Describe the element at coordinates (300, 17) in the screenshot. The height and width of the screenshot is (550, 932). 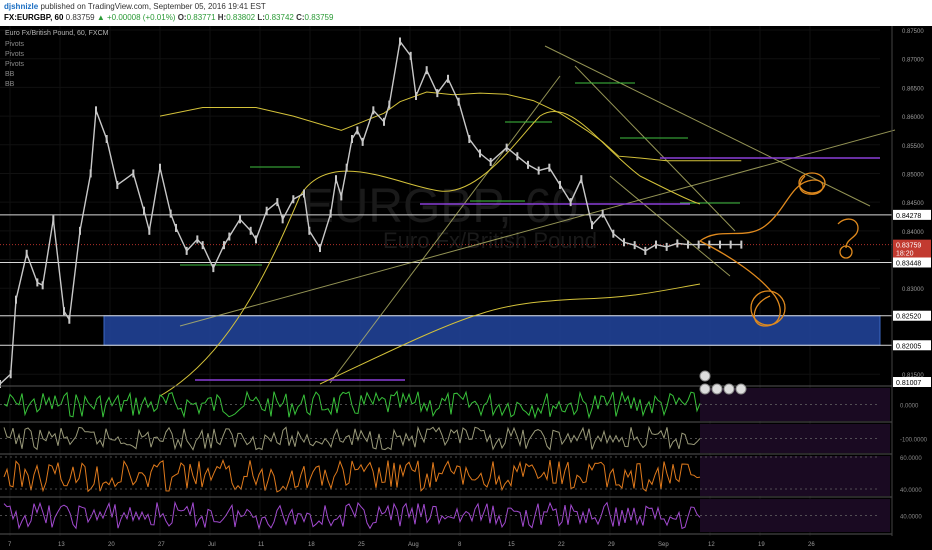
I see `close-label: C:` at that location.